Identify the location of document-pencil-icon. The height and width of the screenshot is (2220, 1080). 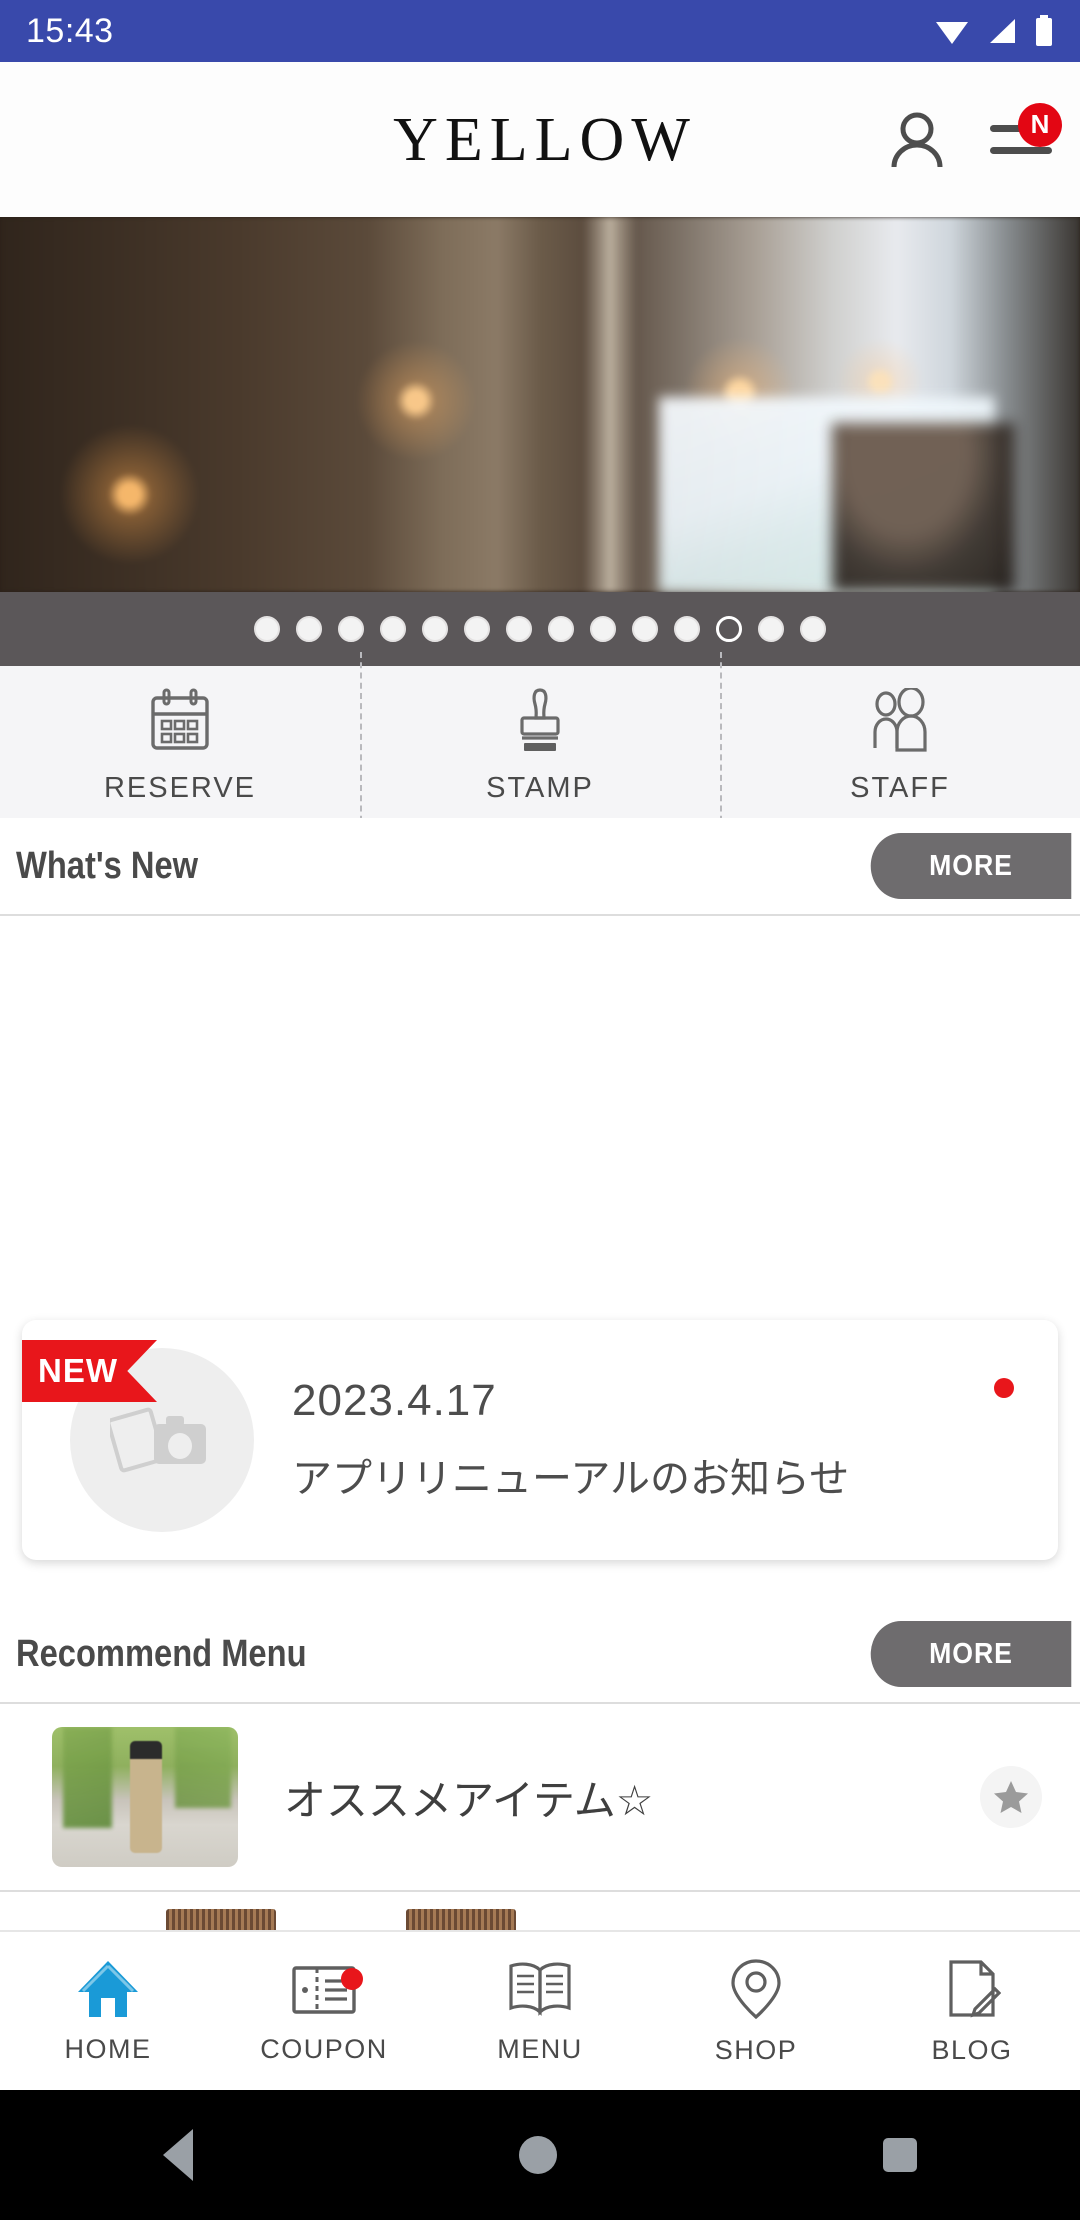
(975, 1988).